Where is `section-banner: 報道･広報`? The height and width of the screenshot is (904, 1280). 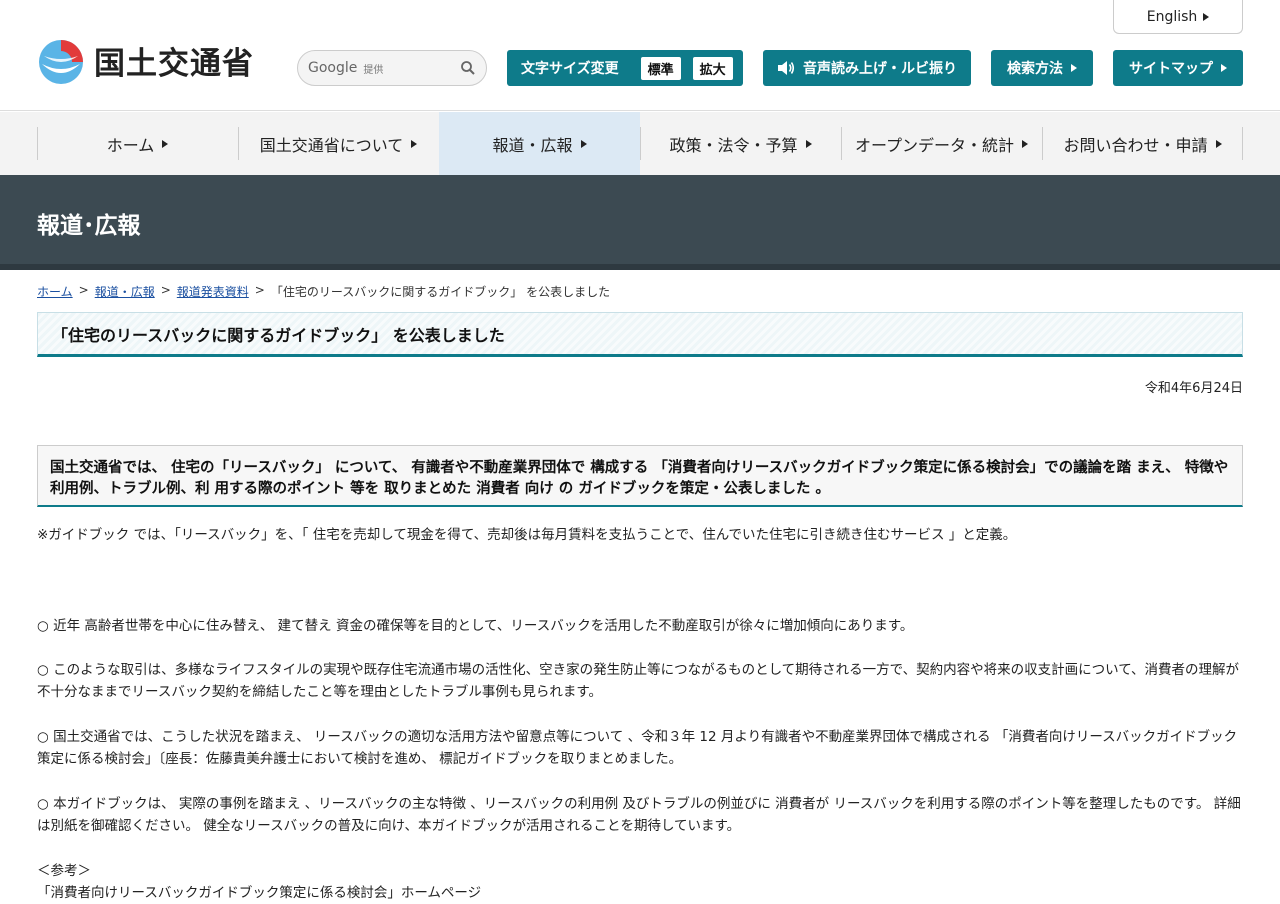
section-banner: 報道･広報 is located at coordinates (640, 222).